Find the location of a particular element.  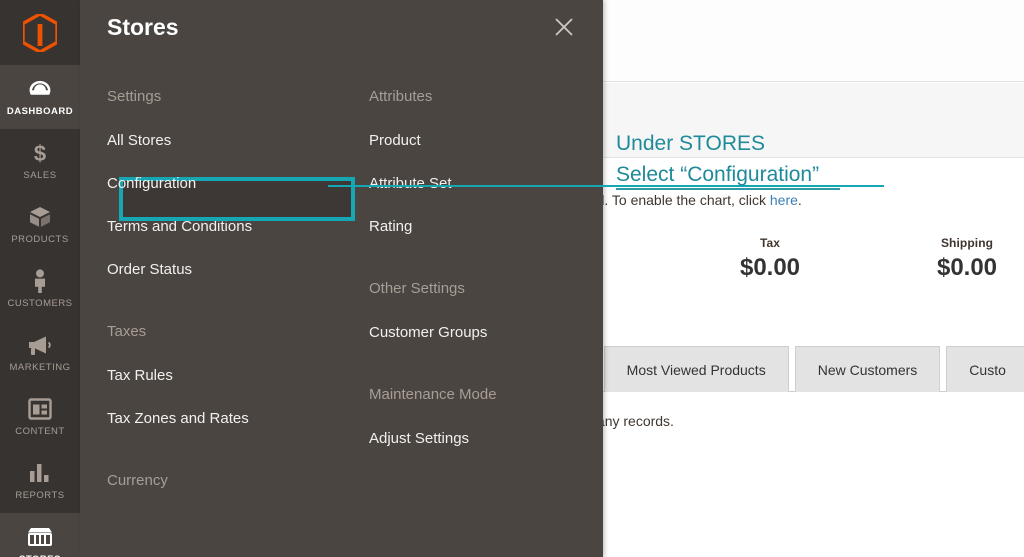

annotation-line-1: Under STORES is located at coordinates (690, 143).